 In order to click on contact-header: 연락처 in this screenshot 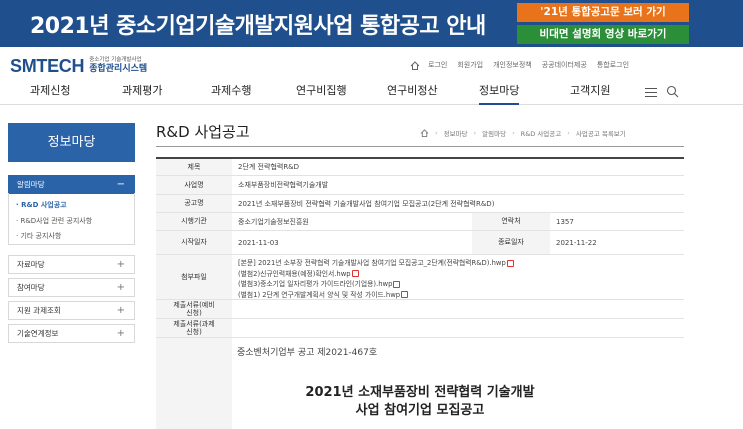, I will do `click(511, 221)`.